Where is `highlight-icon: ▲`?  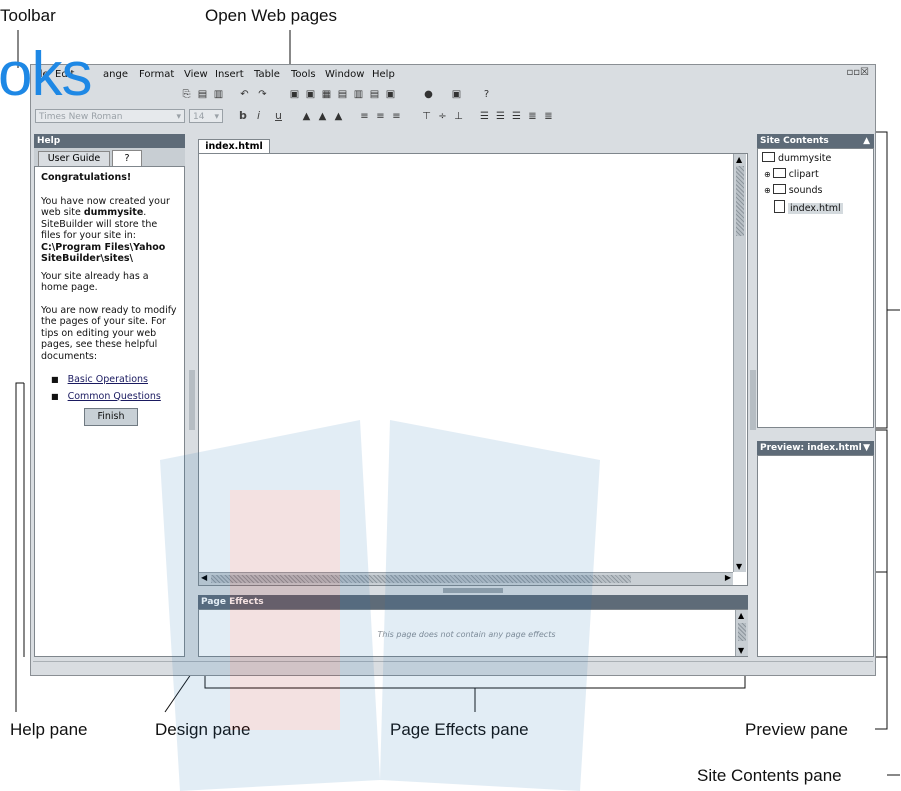 highlight-icon: ▲ is located at coordinates (322, 116).